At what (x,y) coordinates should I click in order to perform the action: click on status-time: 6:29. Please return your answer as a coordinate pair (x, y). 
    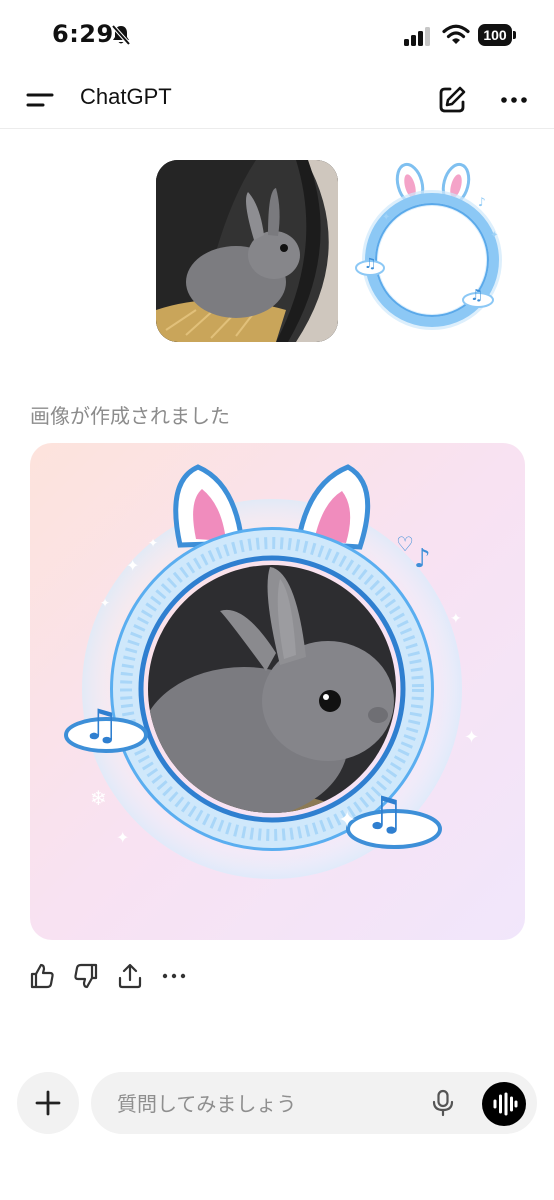
    Looking at the image, I should click on (83, 34).